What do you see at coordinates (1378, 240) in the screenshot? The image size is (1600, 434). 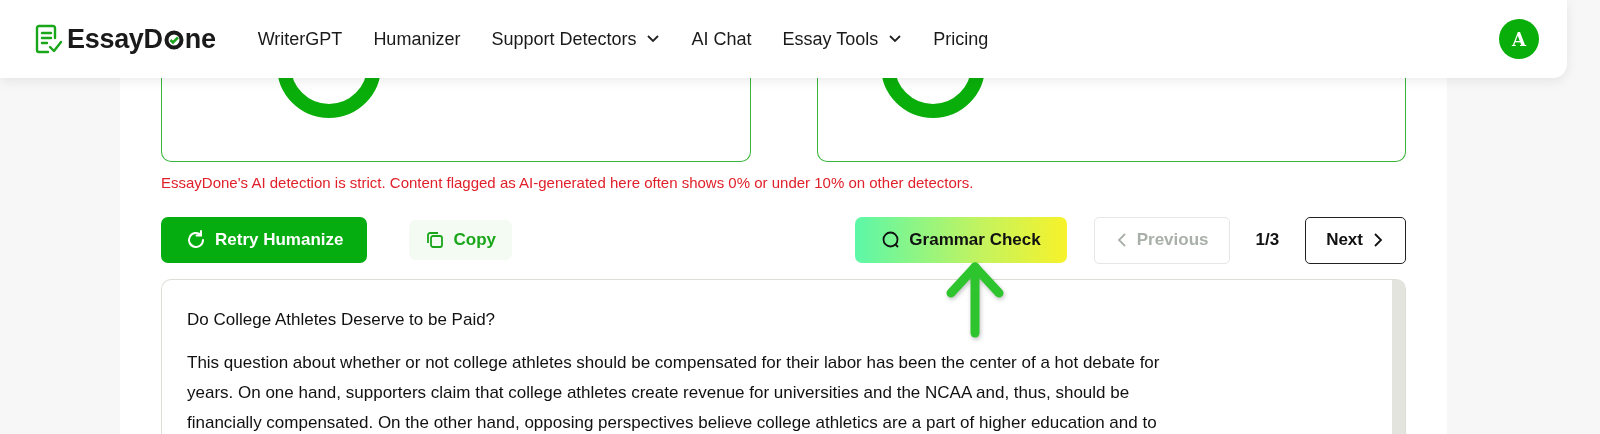 I see `chevron-right-icon` at bounding box center [1378, 240].